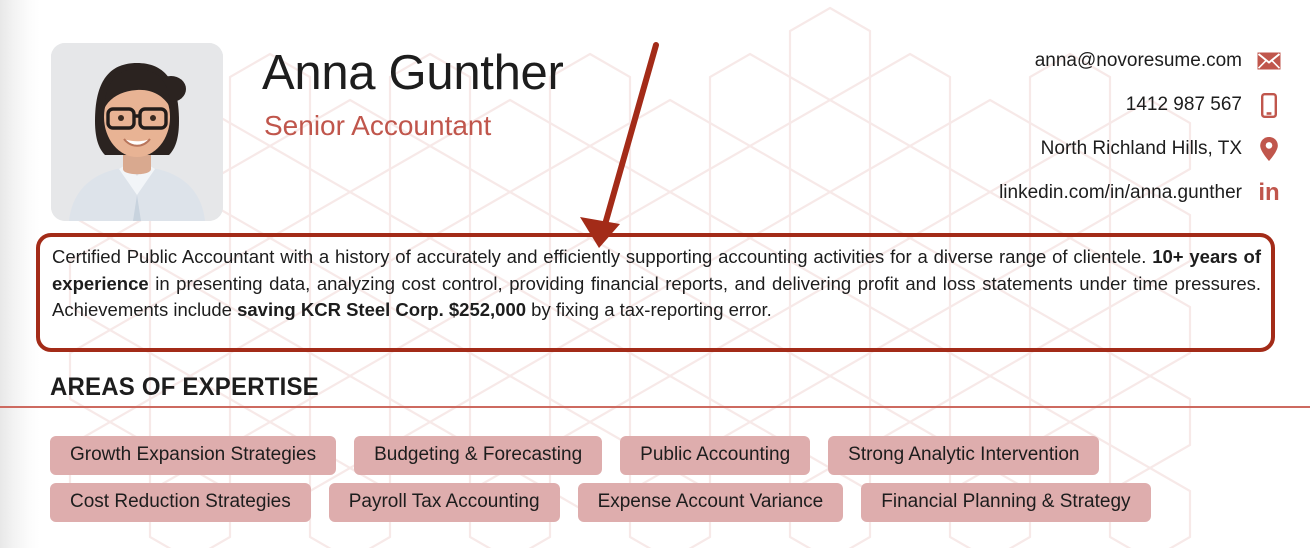 The height and width of the screenshot is (548, 1310). What do you see at coordinates (1183, 104) in the screenshot?
I see `phone-text: 1412 987 567` at bounding box center [1183, 104].